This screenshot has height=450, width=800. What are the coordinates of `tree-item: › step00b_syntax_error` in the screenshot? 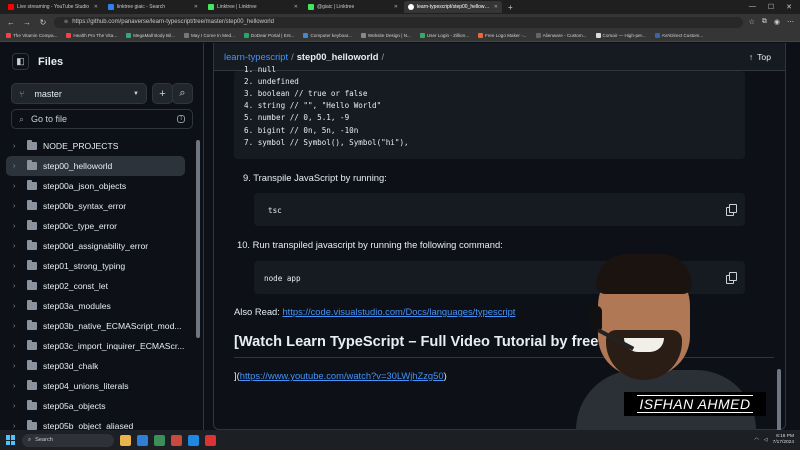 It's located at (95, 206).